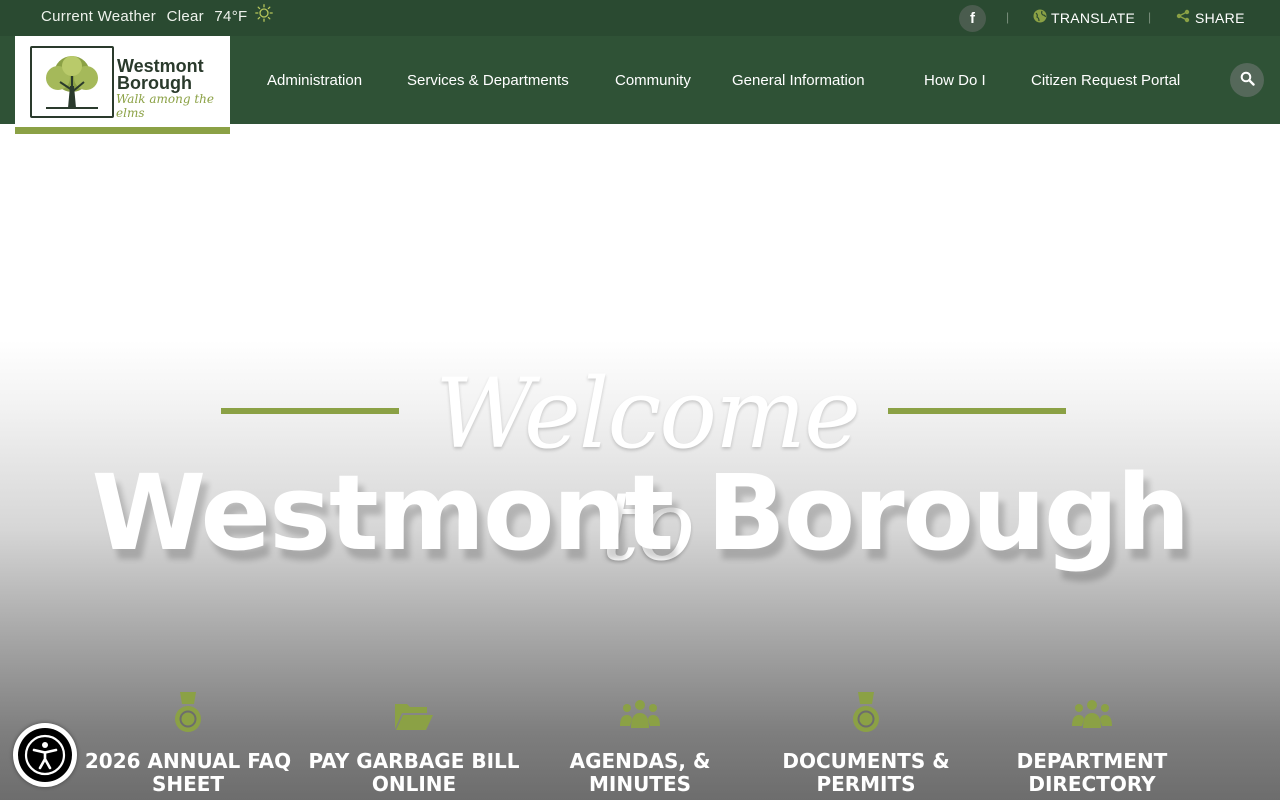 The height and width of the screenshot is (800, 1280). Describe the element at coordinates (414, 772) in the screenshot. I see `quick-link-label: PAY GARBAGE BILL ONLINE` at that location.